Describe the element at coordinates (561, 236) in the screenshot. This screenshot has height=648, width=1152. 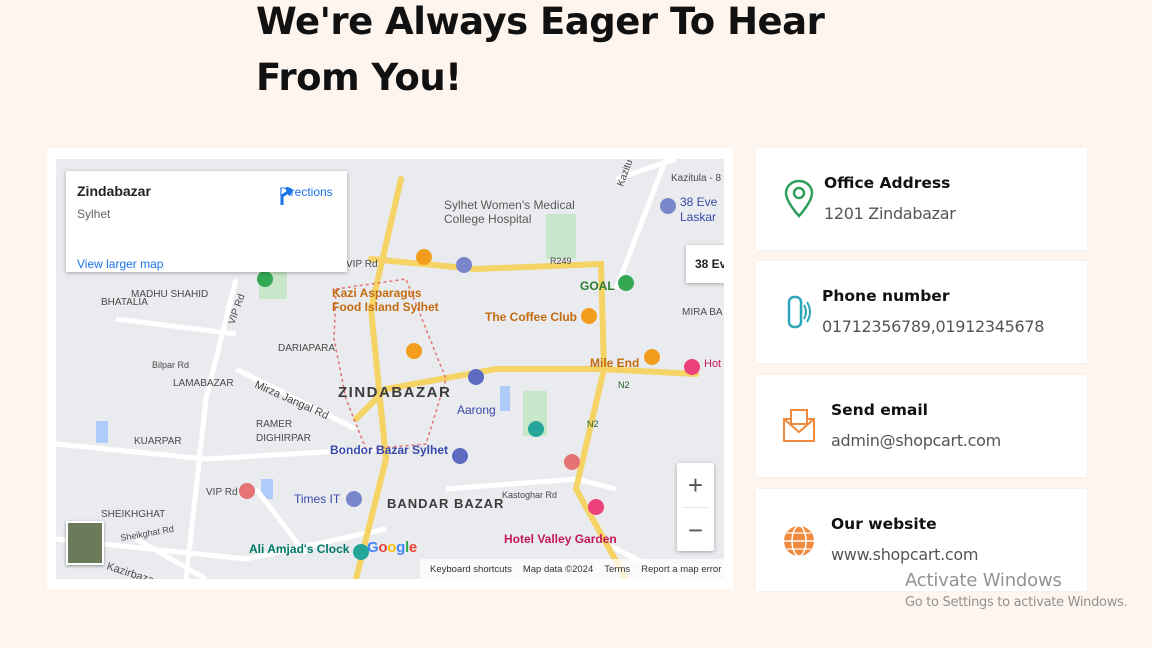
I see `park-area` at that location.